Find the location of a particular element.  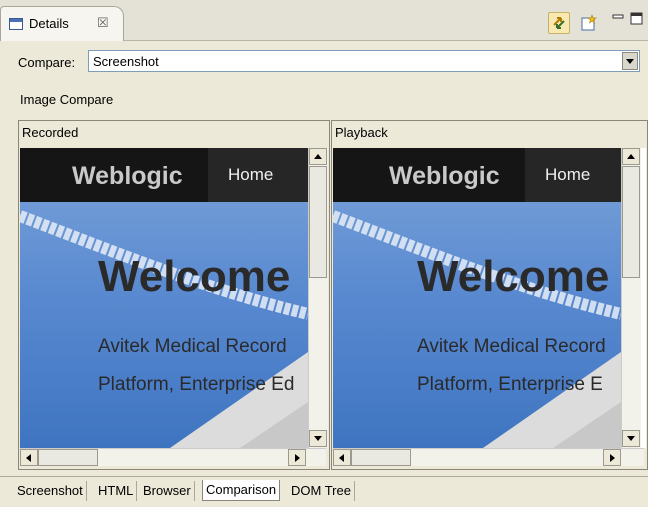

minimize-button is located at coordinates (618, 19).